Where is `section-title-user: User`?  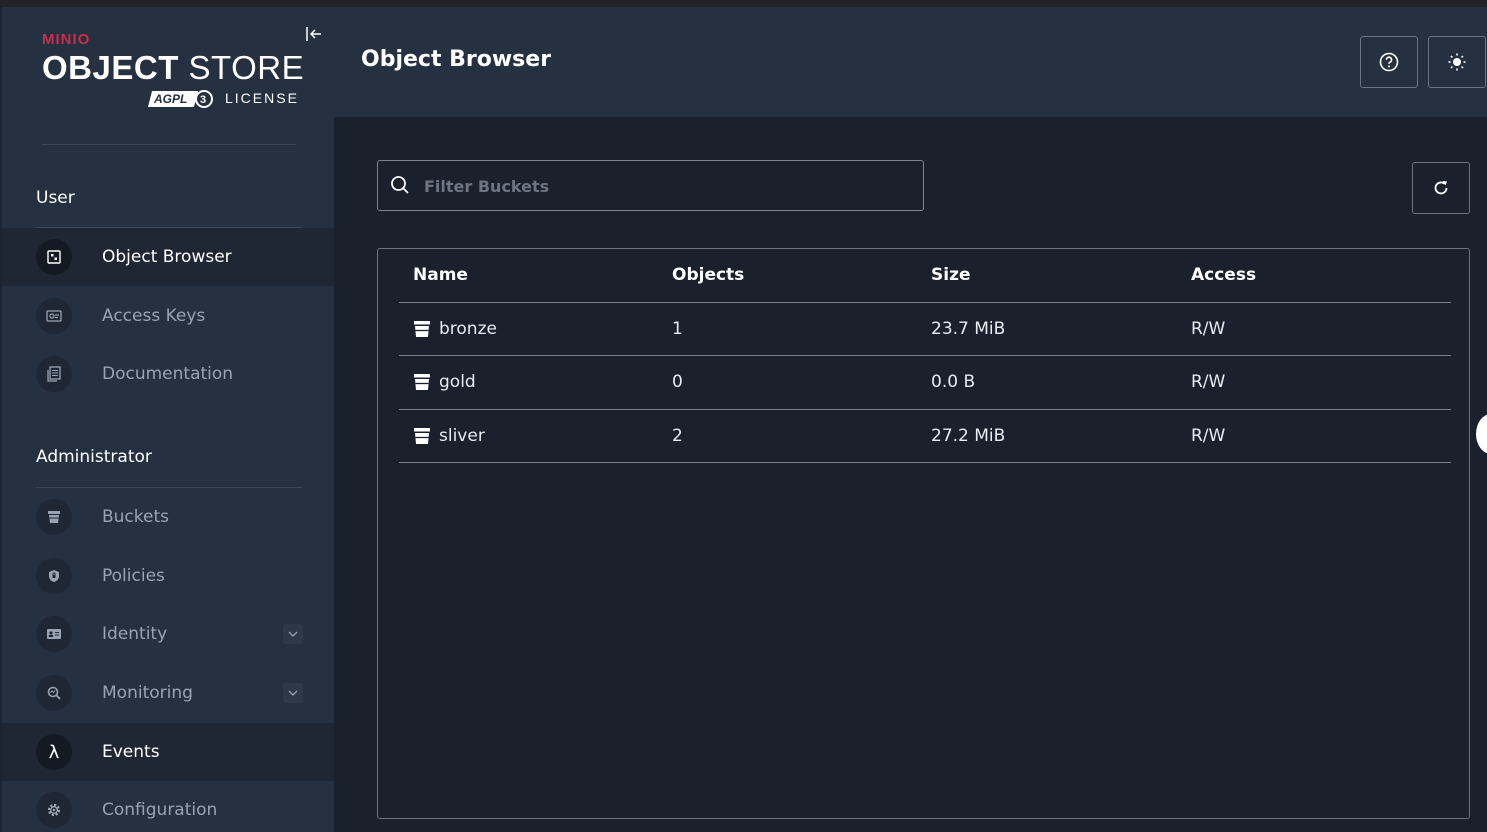
section-title-user: User is located at coordinates (55, 198).